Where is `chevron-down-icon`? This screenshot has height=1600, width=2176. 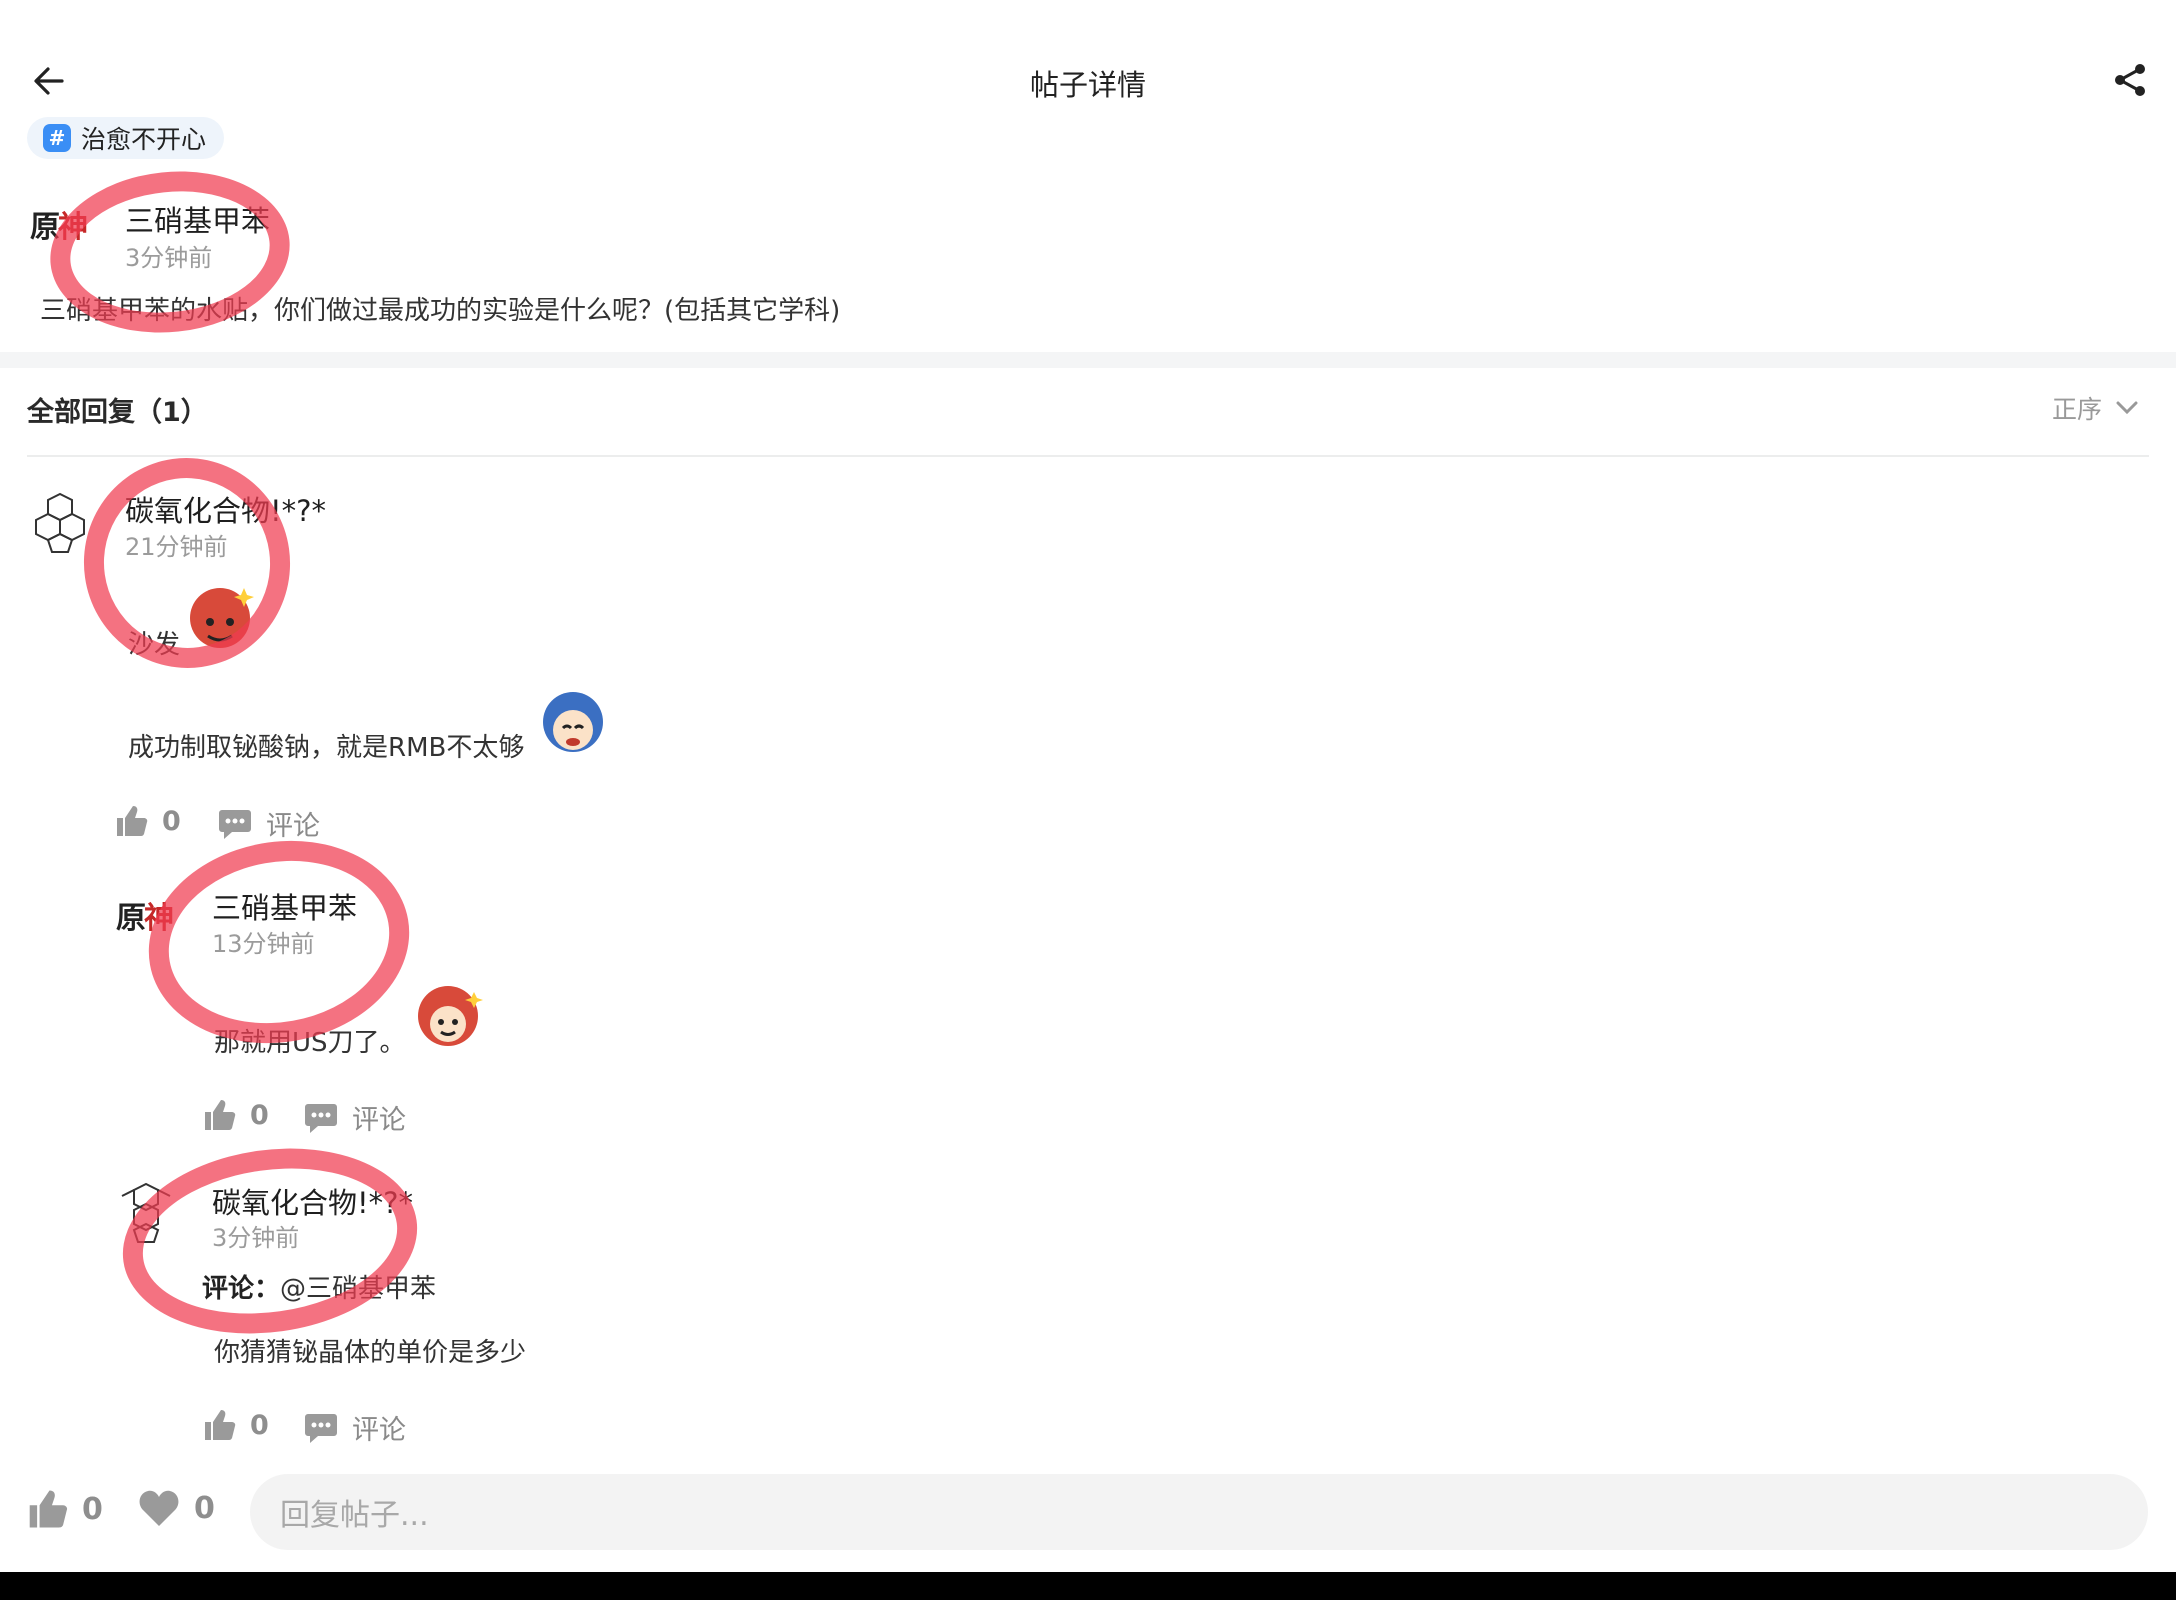
chevron-down-icon is located at coordinates (2127, 408).